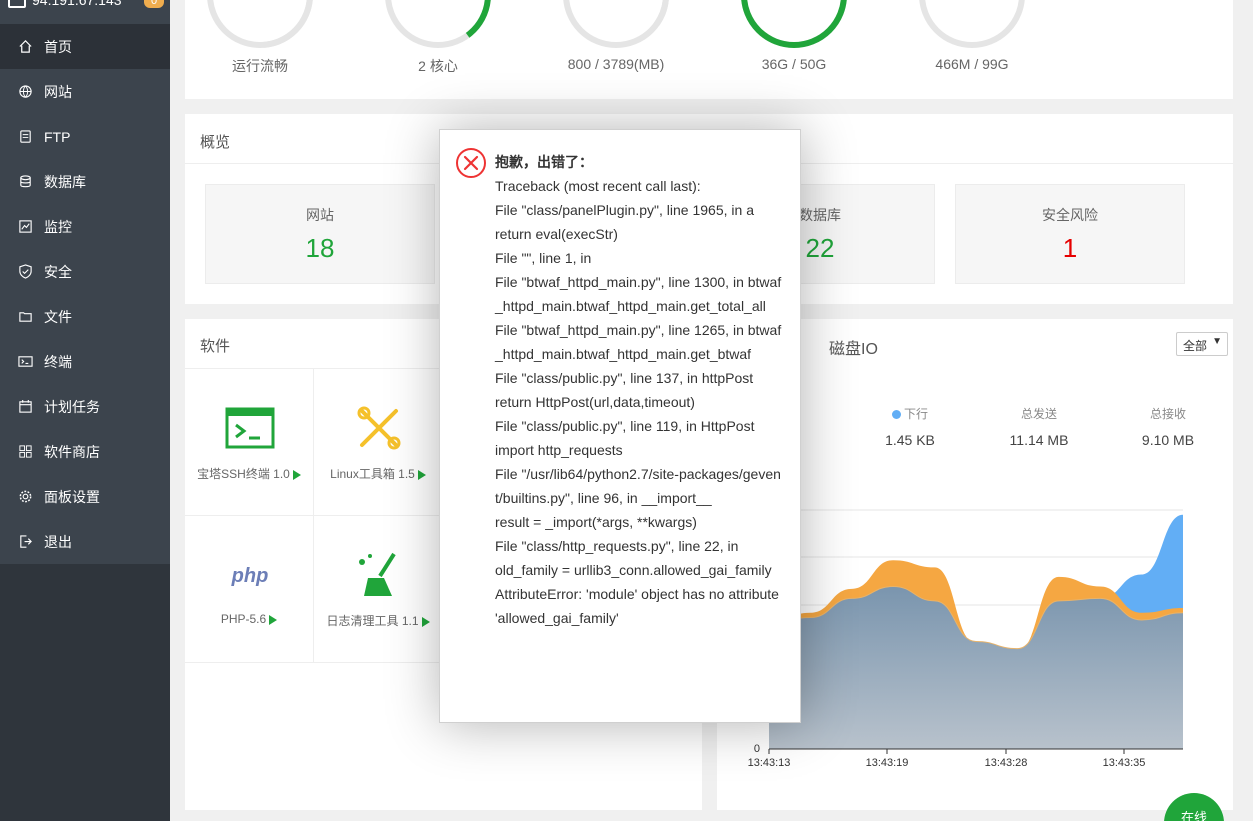  I want to click on x-tick-label: 13:43:13, so click(769, 763).